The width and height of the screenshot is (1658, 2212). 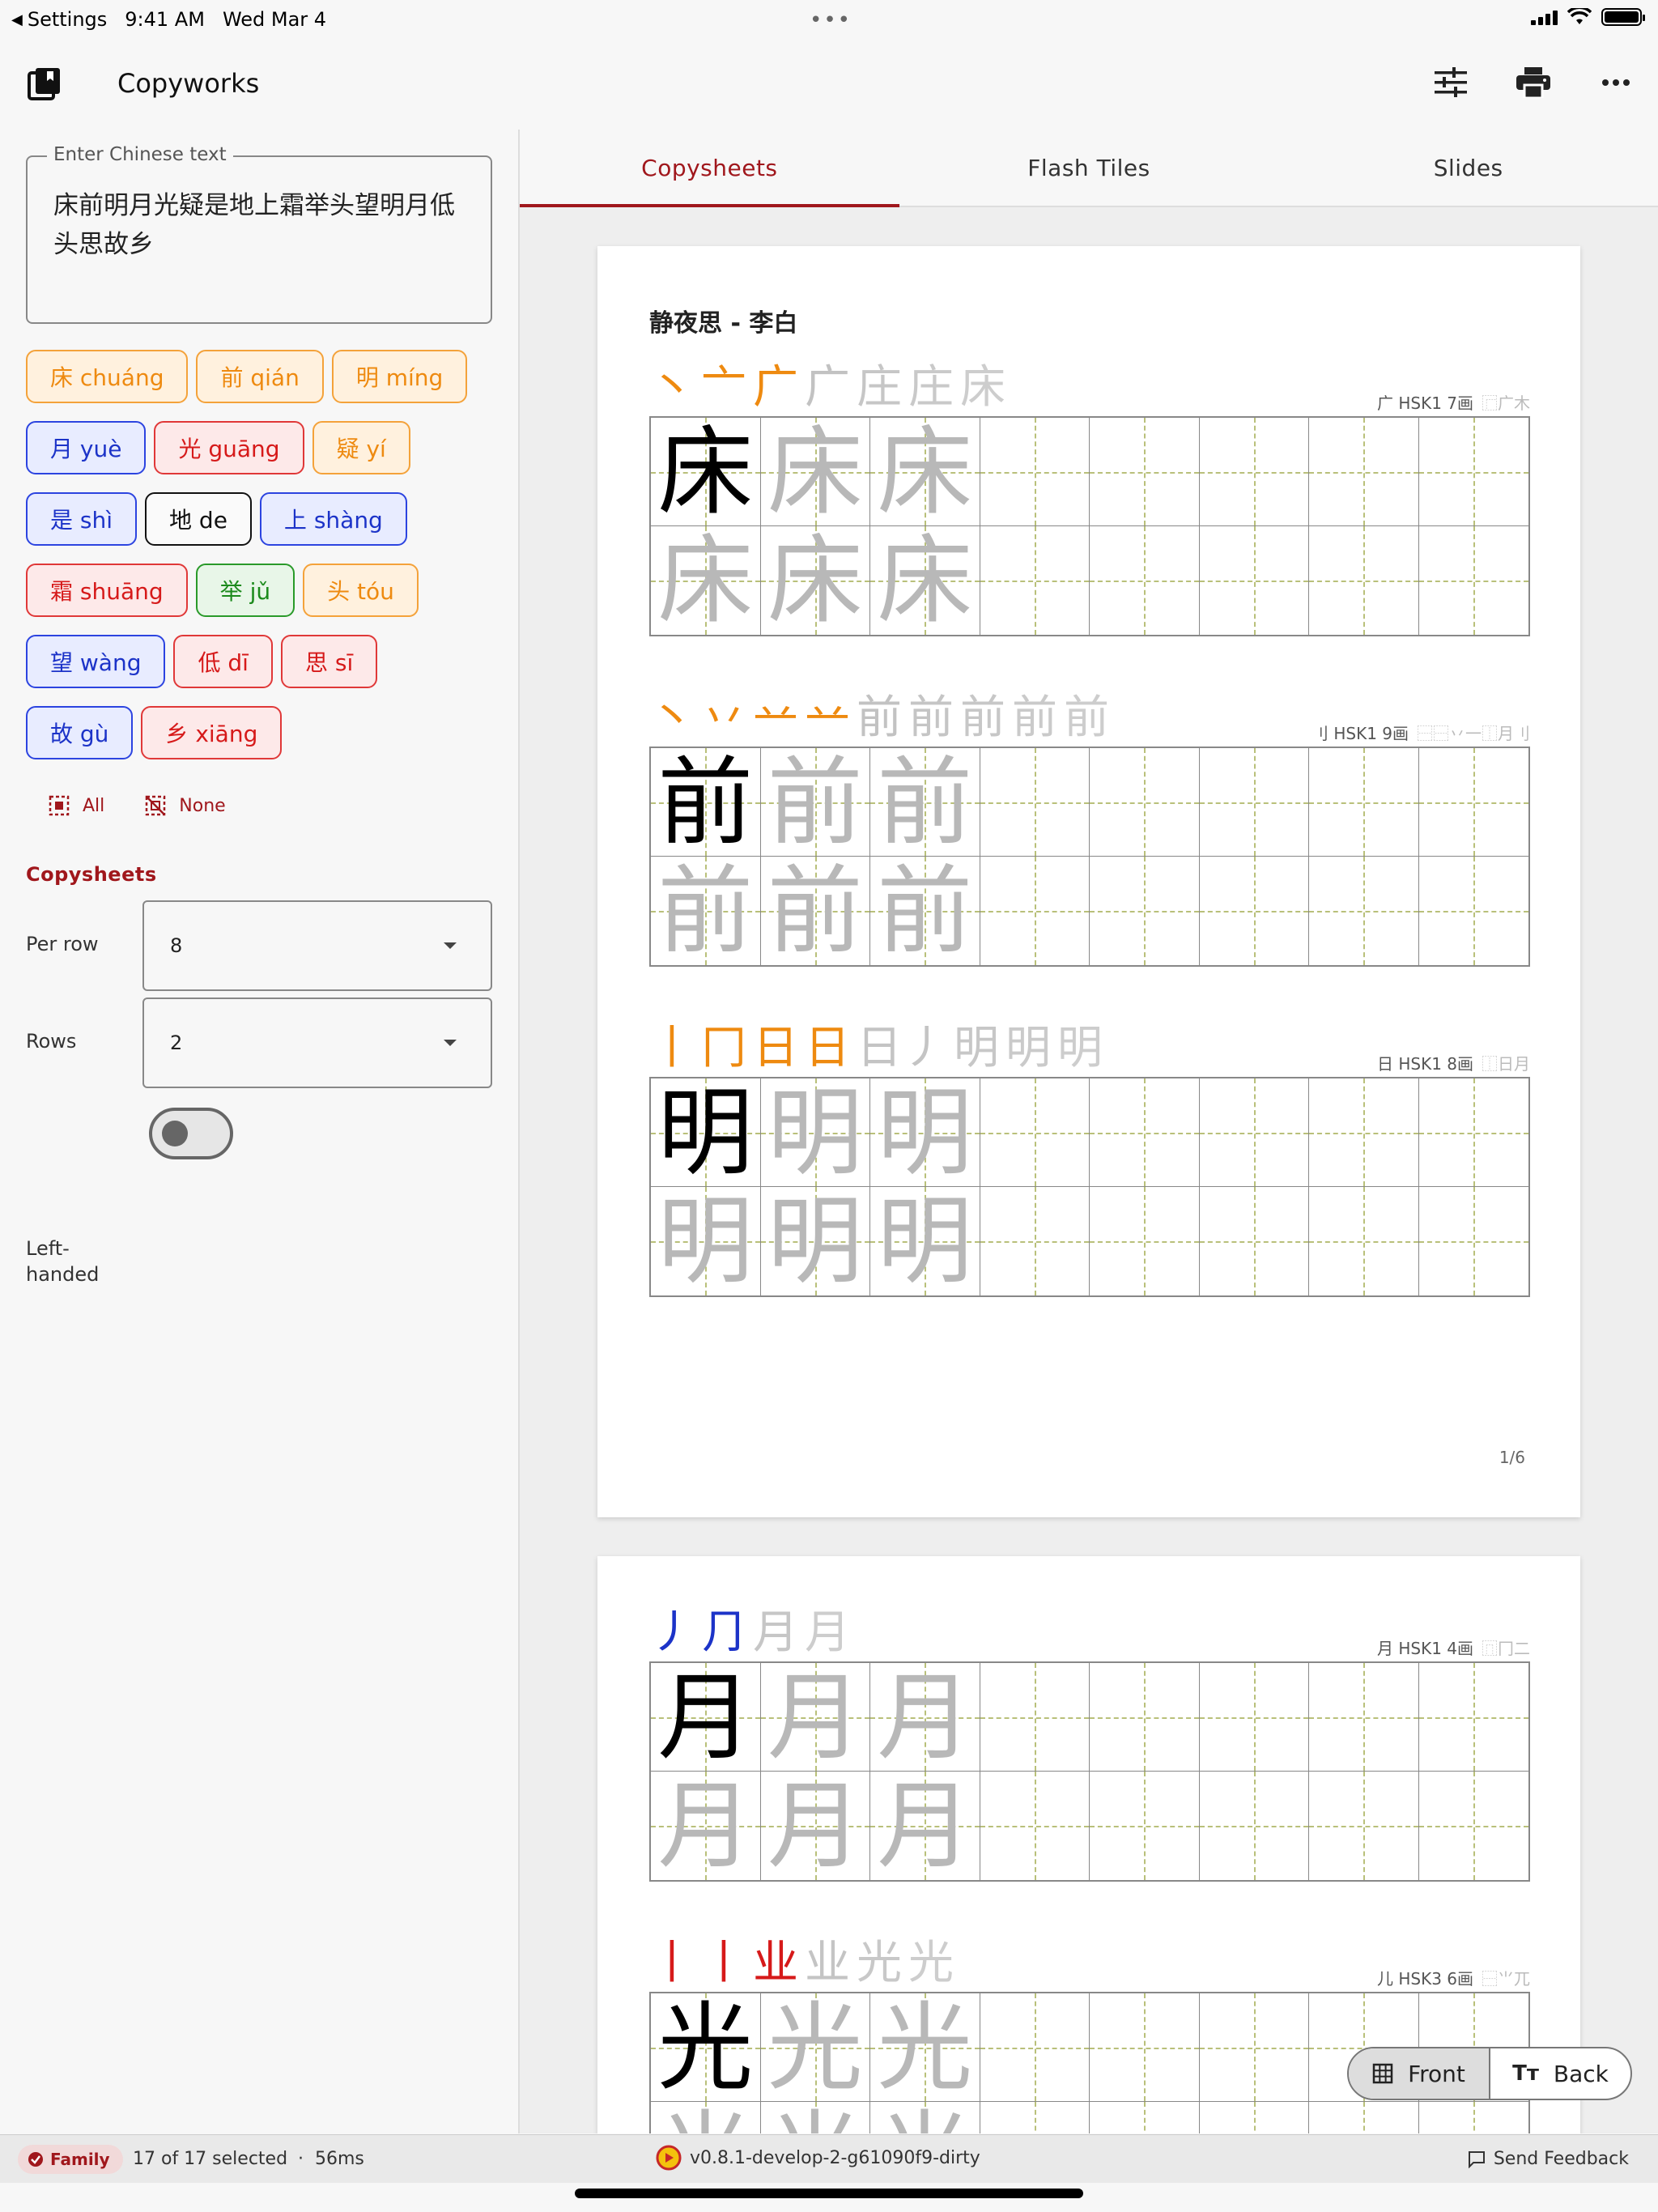 What do you see at coordinates (399, 377) in the screenshot?
I see `character-chip: 明 míng` at bounding box center [399, 377].